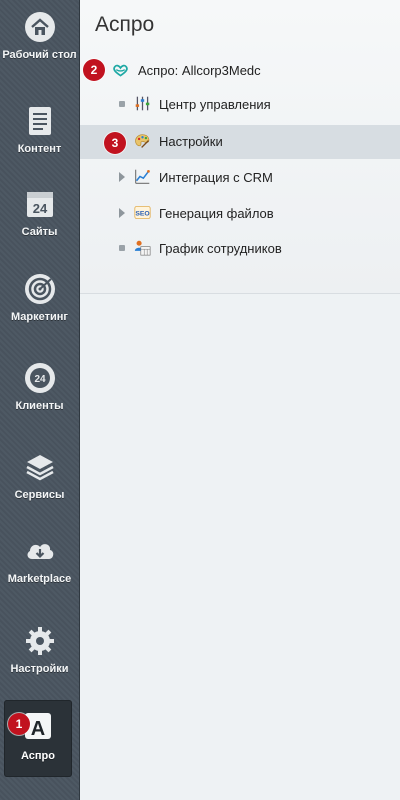  Describe the element at coordinates (142, 248) in the screenshot. I see `schedule-icon` at that location.